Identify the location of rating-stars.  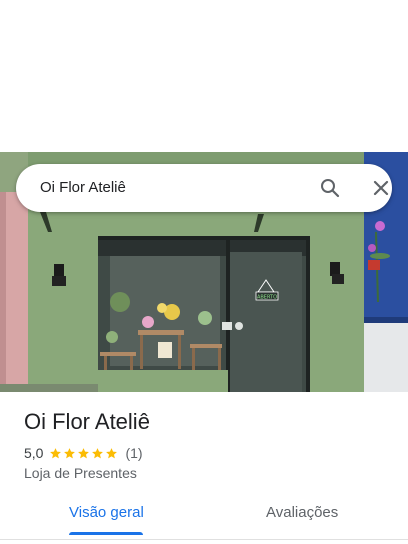
(84, 453).